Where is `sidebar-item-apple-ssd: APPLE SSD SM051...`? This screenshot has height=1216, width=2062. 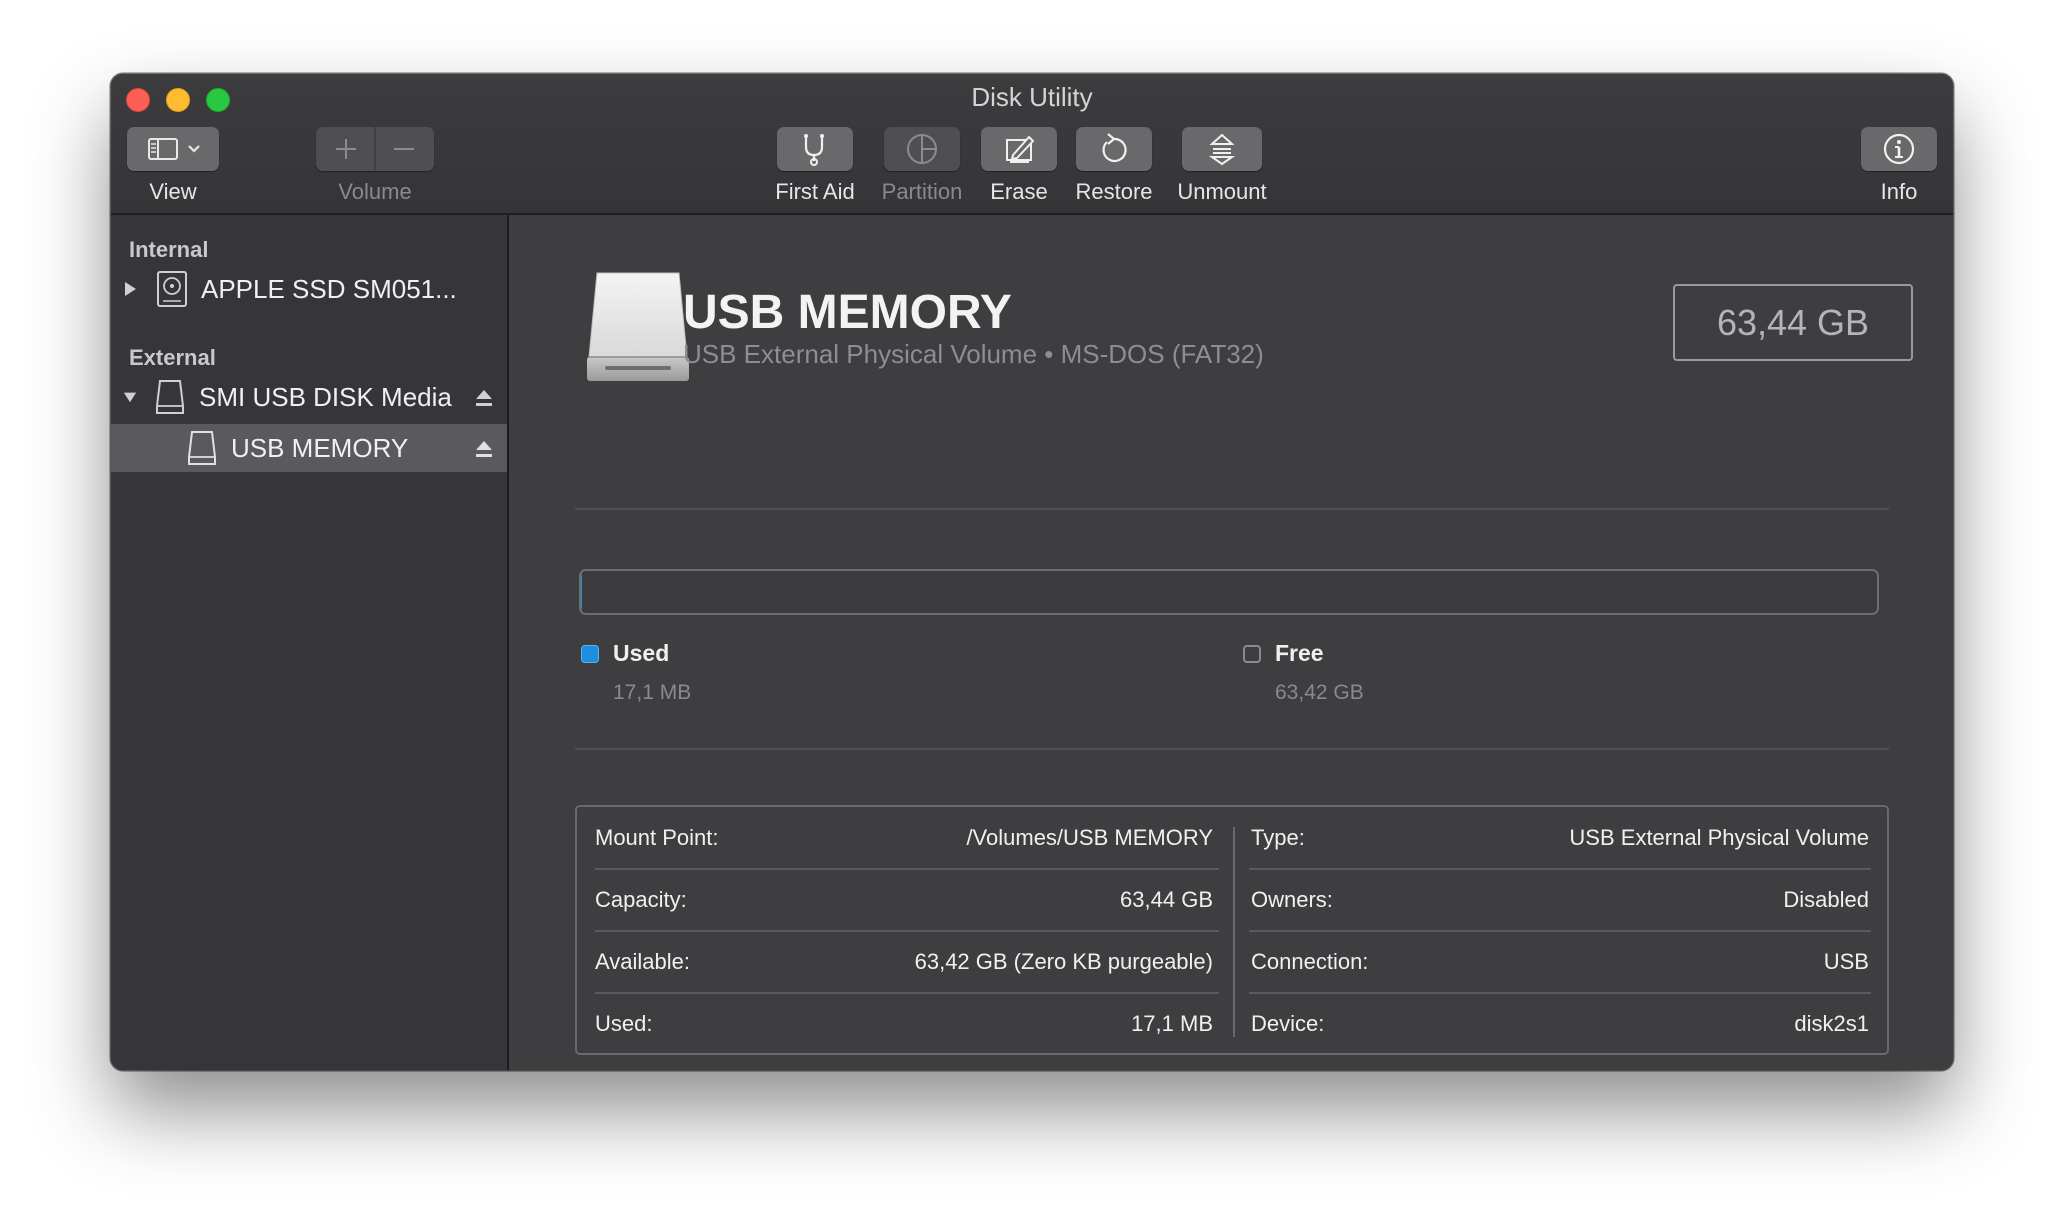 sidebar-item-apple-ssd: APPLE SSD SM051... is located at coordinates (309, 289).